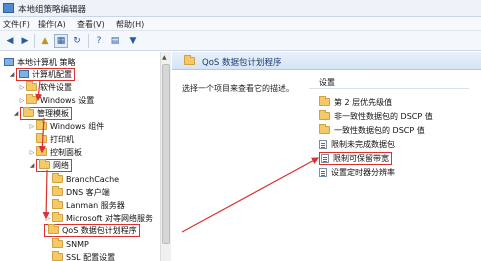 The width and height of the screenshot is (481, 261). I want to click on details-header: QoS 数据包计划程序, so click(326, 61).